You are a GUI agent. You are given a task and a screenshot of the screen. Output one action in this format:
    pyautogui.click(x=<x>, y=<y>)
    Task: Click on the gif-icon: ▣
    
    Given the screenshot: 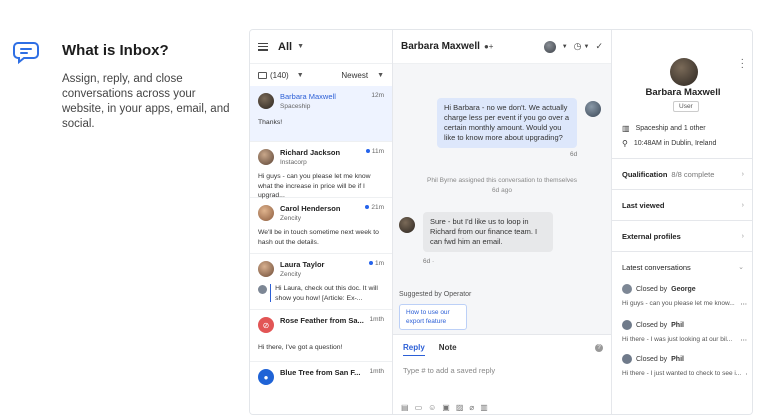 What is the action you would take?
    pyautogui.click(x=446, y=407)
    